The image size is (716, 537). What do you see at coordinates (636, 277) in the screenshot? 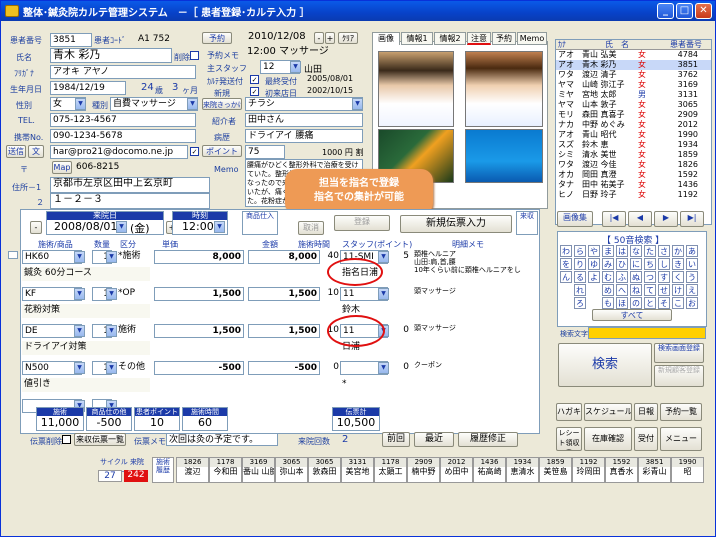
I see `kana-button: ぬ` at bounding box center [636, 277].